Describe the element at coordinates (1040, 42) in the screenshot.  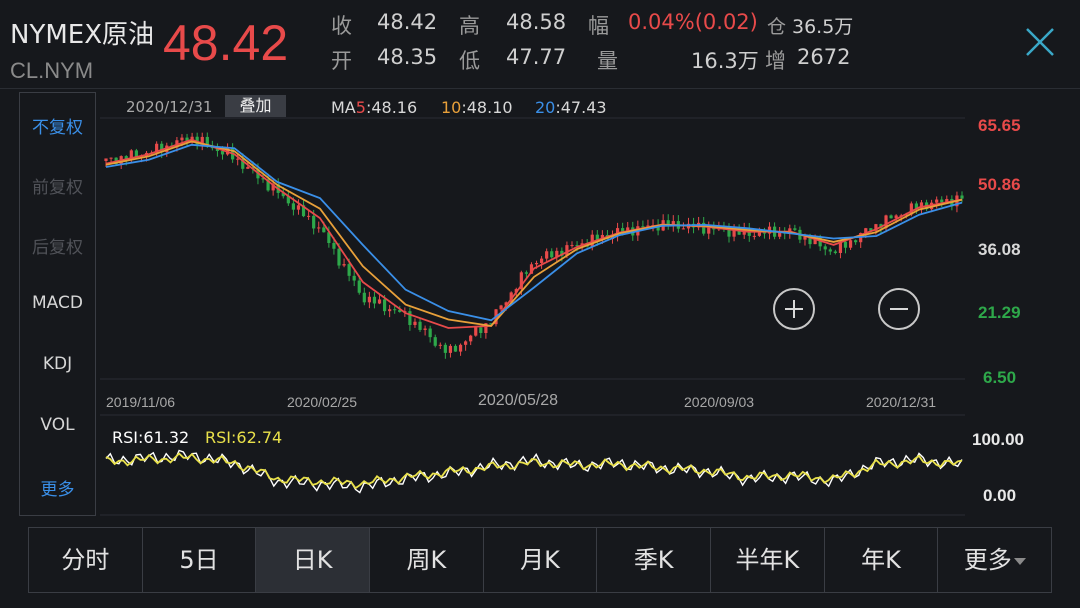
I see `close-icon` at that location.